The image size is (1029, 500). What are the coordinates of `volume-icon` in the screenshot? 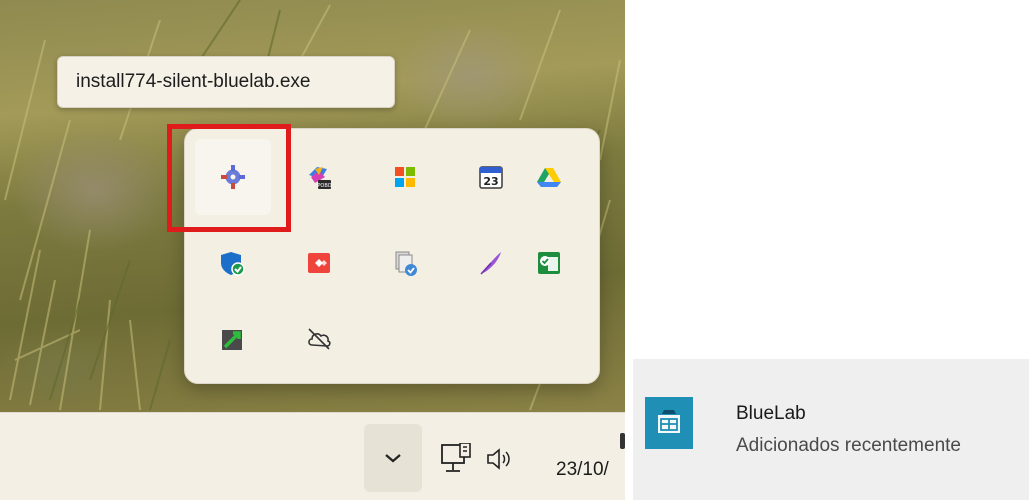 It's located at (500, 459).